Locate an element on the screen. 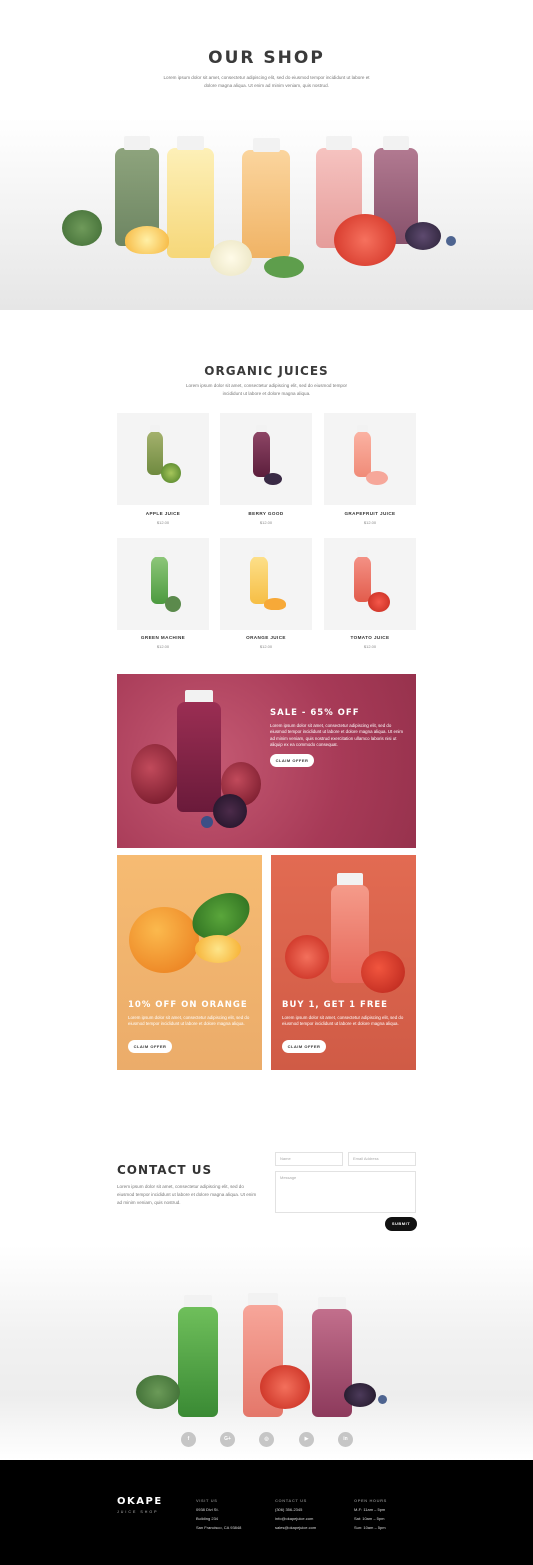 The width and height of the screenshot is (533, 1565). facebook-icon: f is located at coordinates (188, 1439).